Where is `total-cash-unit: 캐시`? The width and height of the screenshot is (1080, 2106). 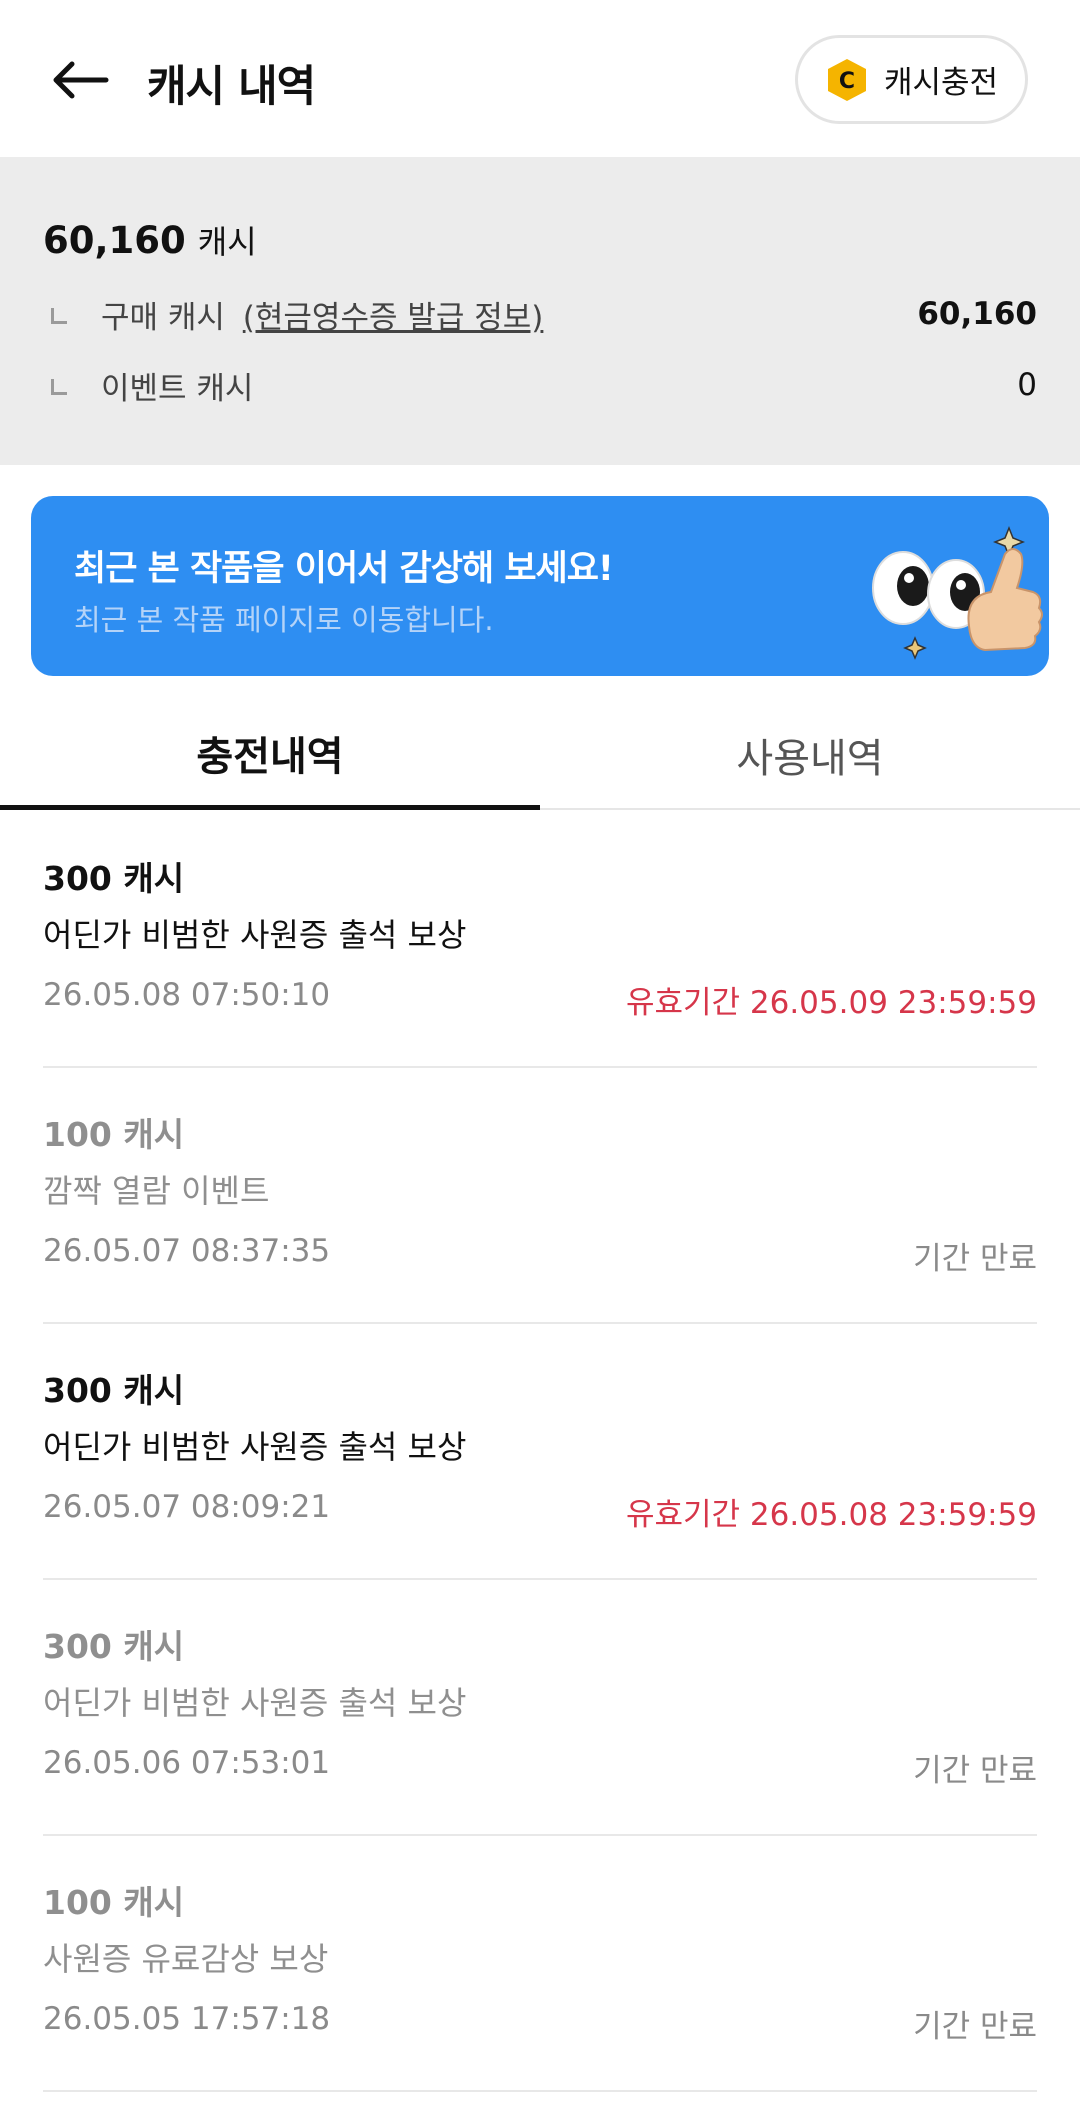 total-cash-unit: 캐시 is located at coordinates (227, 242).